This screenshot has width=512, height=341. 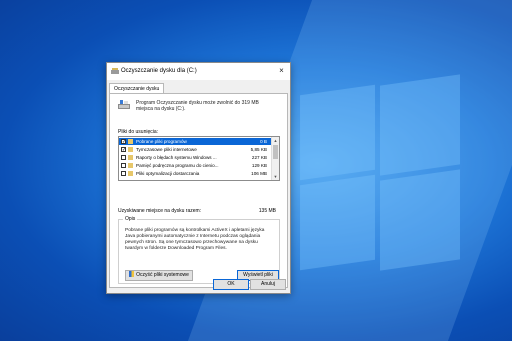 I want to click on file-size: 129 KB, so click(x=259, y=165).